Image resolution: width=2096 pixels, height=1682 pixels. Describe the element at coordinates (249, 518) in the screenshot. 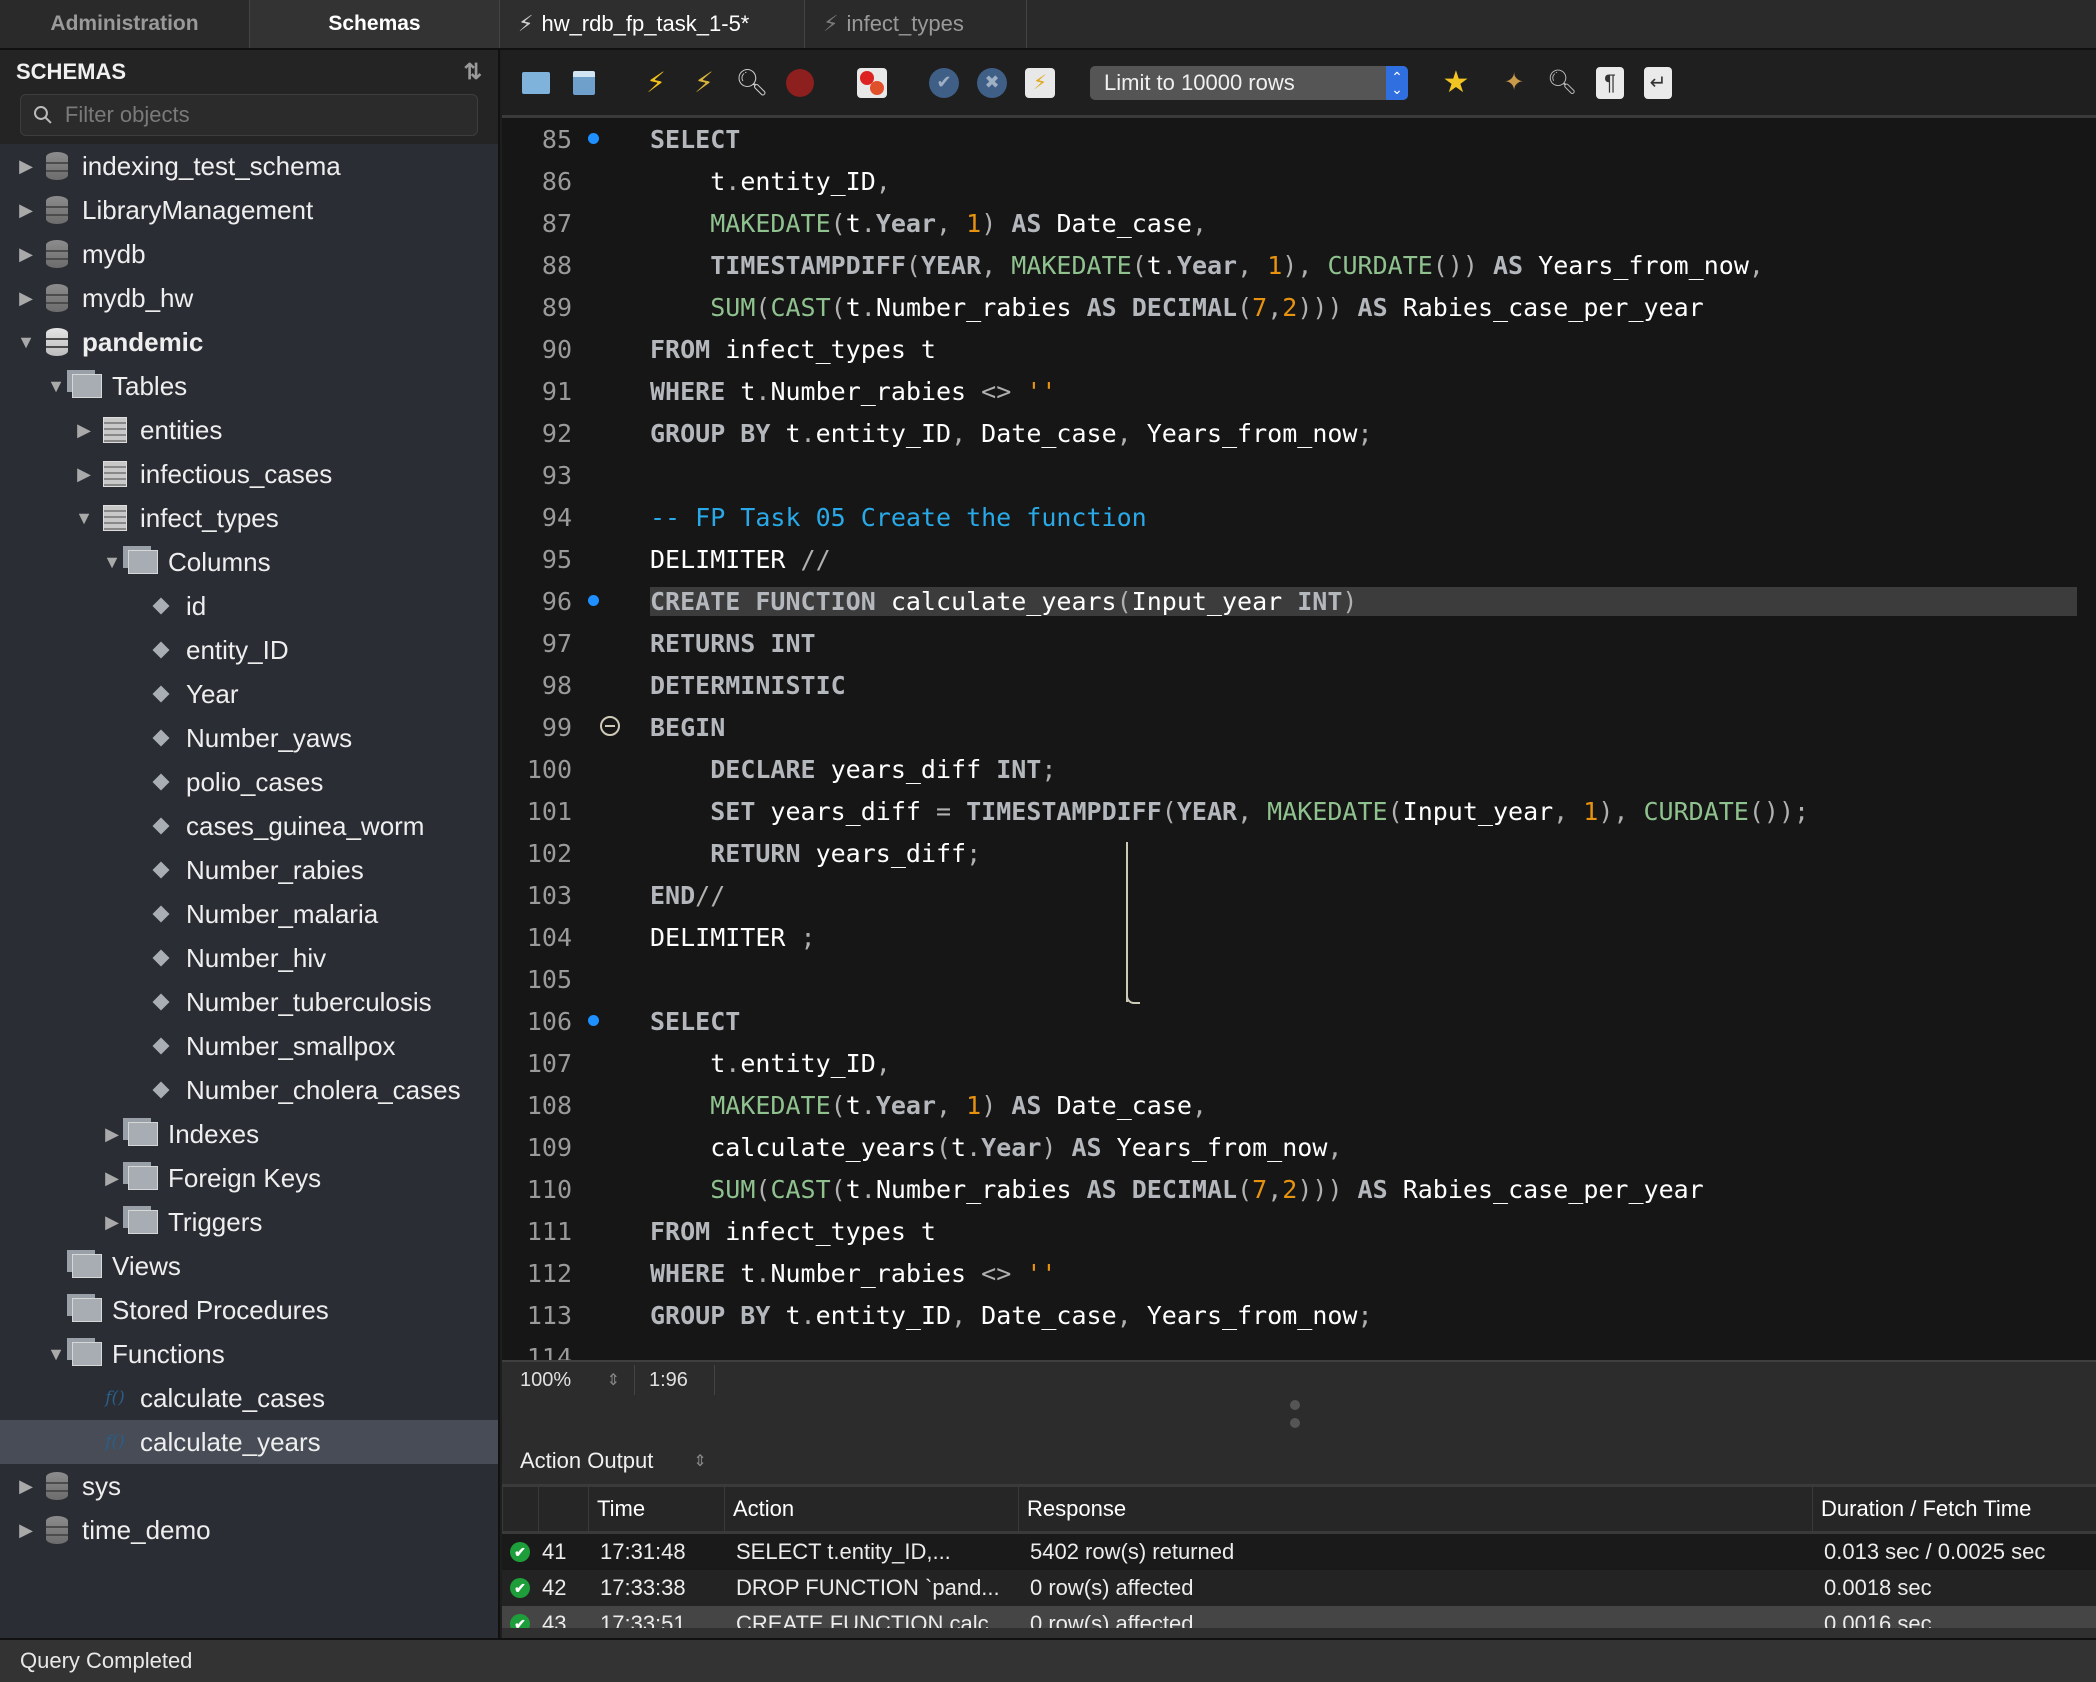

I see `tree-item-infect-types: ▼ infect_types` at that location.